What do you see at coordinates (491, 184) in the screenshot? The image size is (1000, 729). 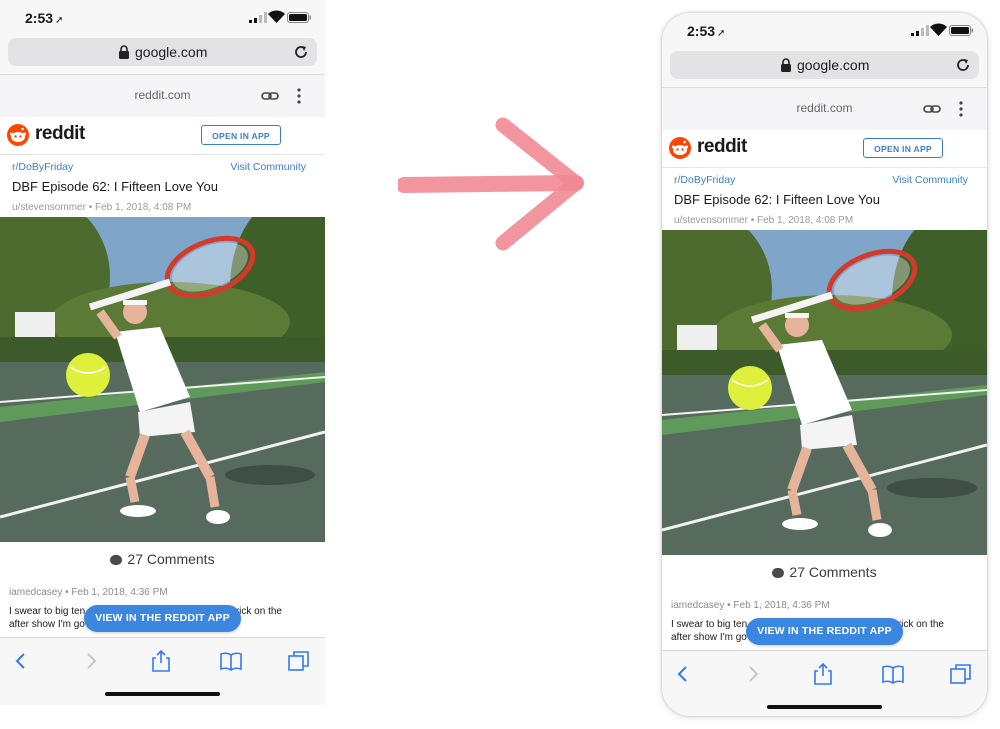 I see `transition-arrow-icon` at bounding box center [491, 184].